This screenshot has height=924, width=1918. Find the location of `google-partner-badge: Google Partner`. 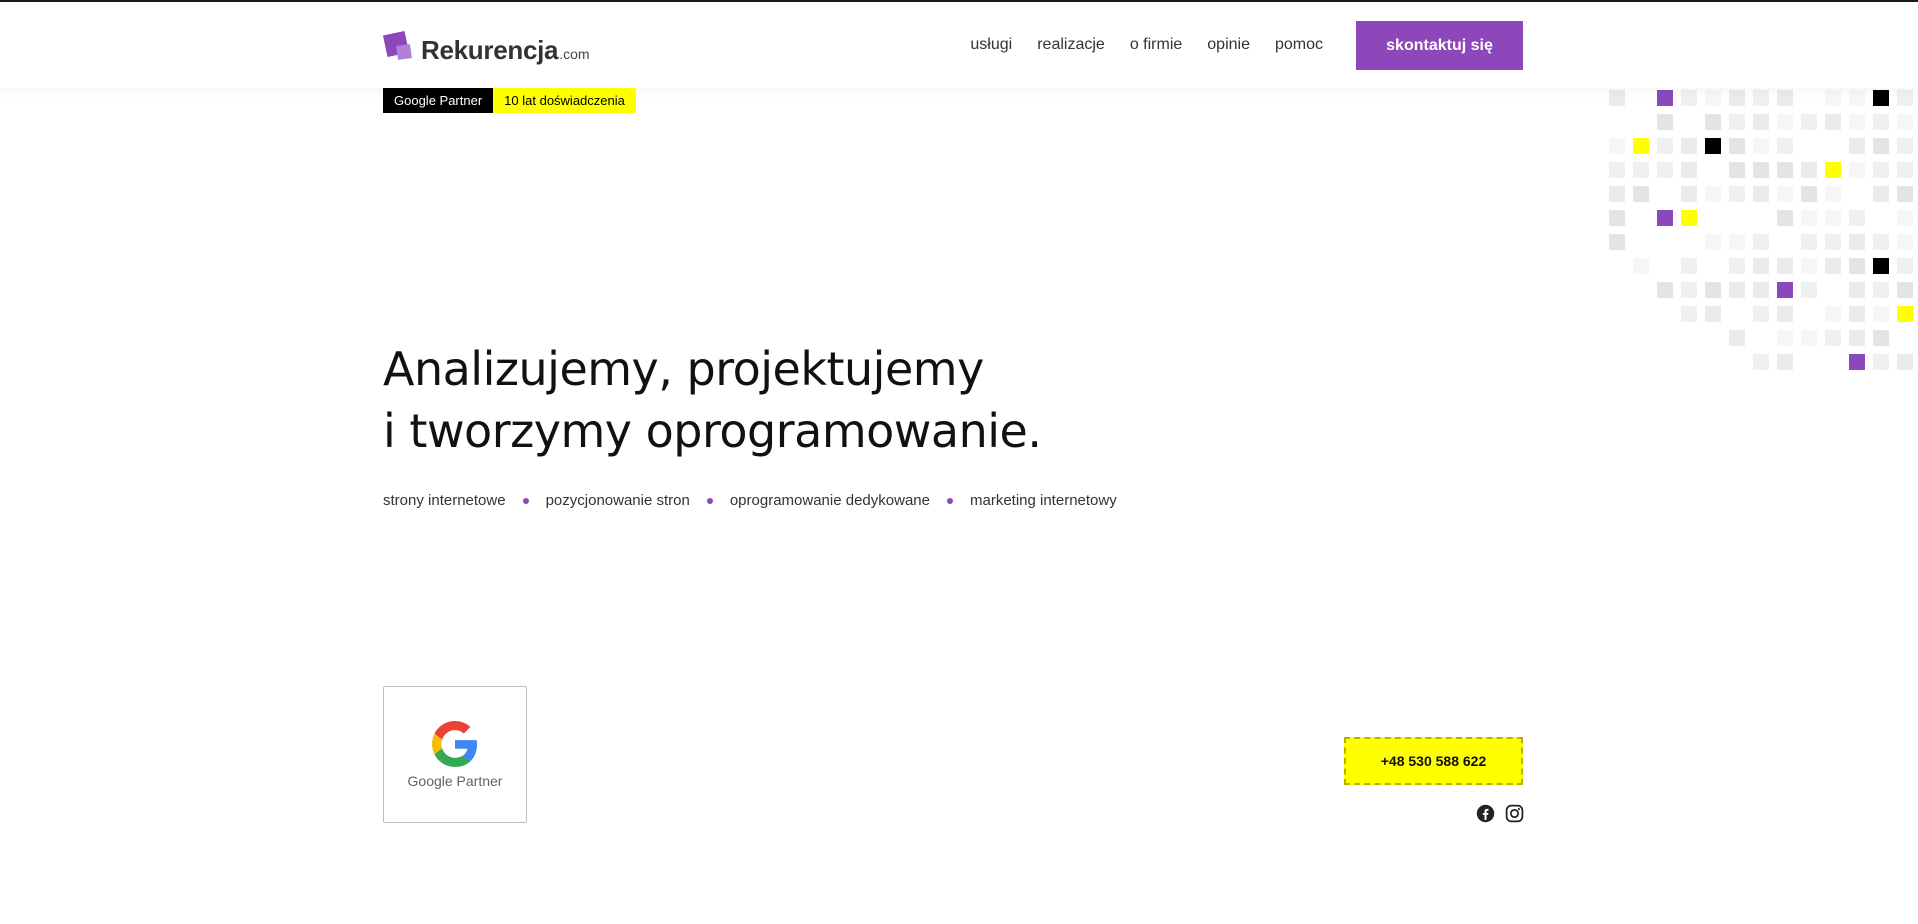

google-partner-badge: Google Partner is located at coordinates (438, 100).